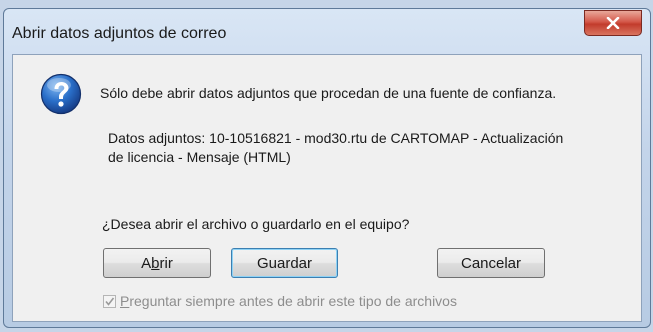  Describe the element at coordinates (491, 263) in the screenshot. I see `cancel-button: Cancelar` at that location.